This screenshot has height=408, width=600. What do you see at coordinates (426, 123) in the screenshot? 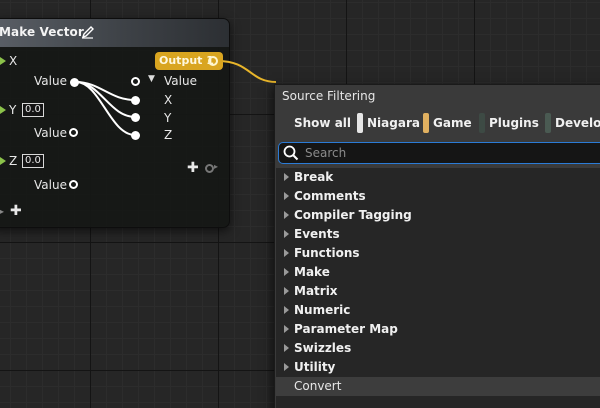
I see `game-swatch` at bounding box center [426, 123].